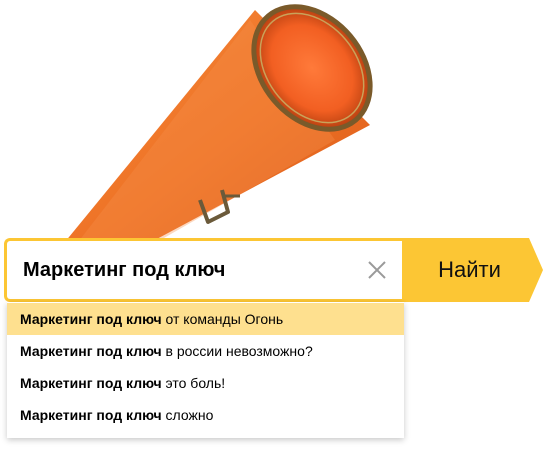 The width and height of the screenshot is (549, 451). I want to click on suggestion-item: Маркетинг под ключ от команды Огонь, so click(205, 319).